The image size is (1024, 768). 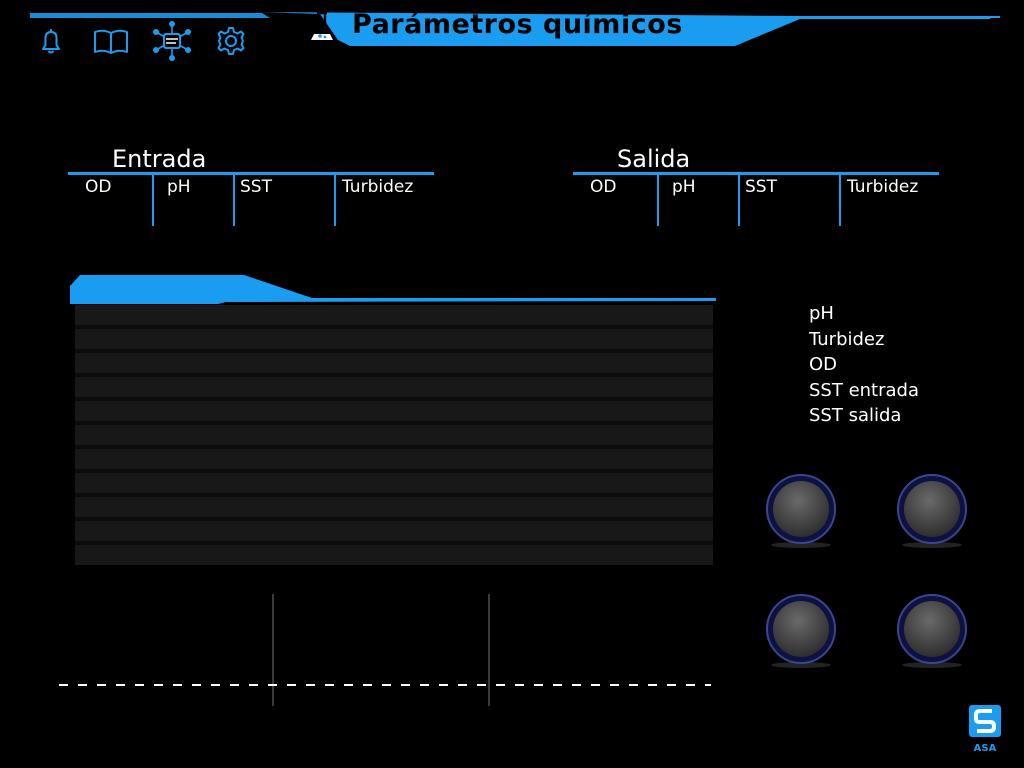 I want to click on flask-icon, so click(x=322, y=27).